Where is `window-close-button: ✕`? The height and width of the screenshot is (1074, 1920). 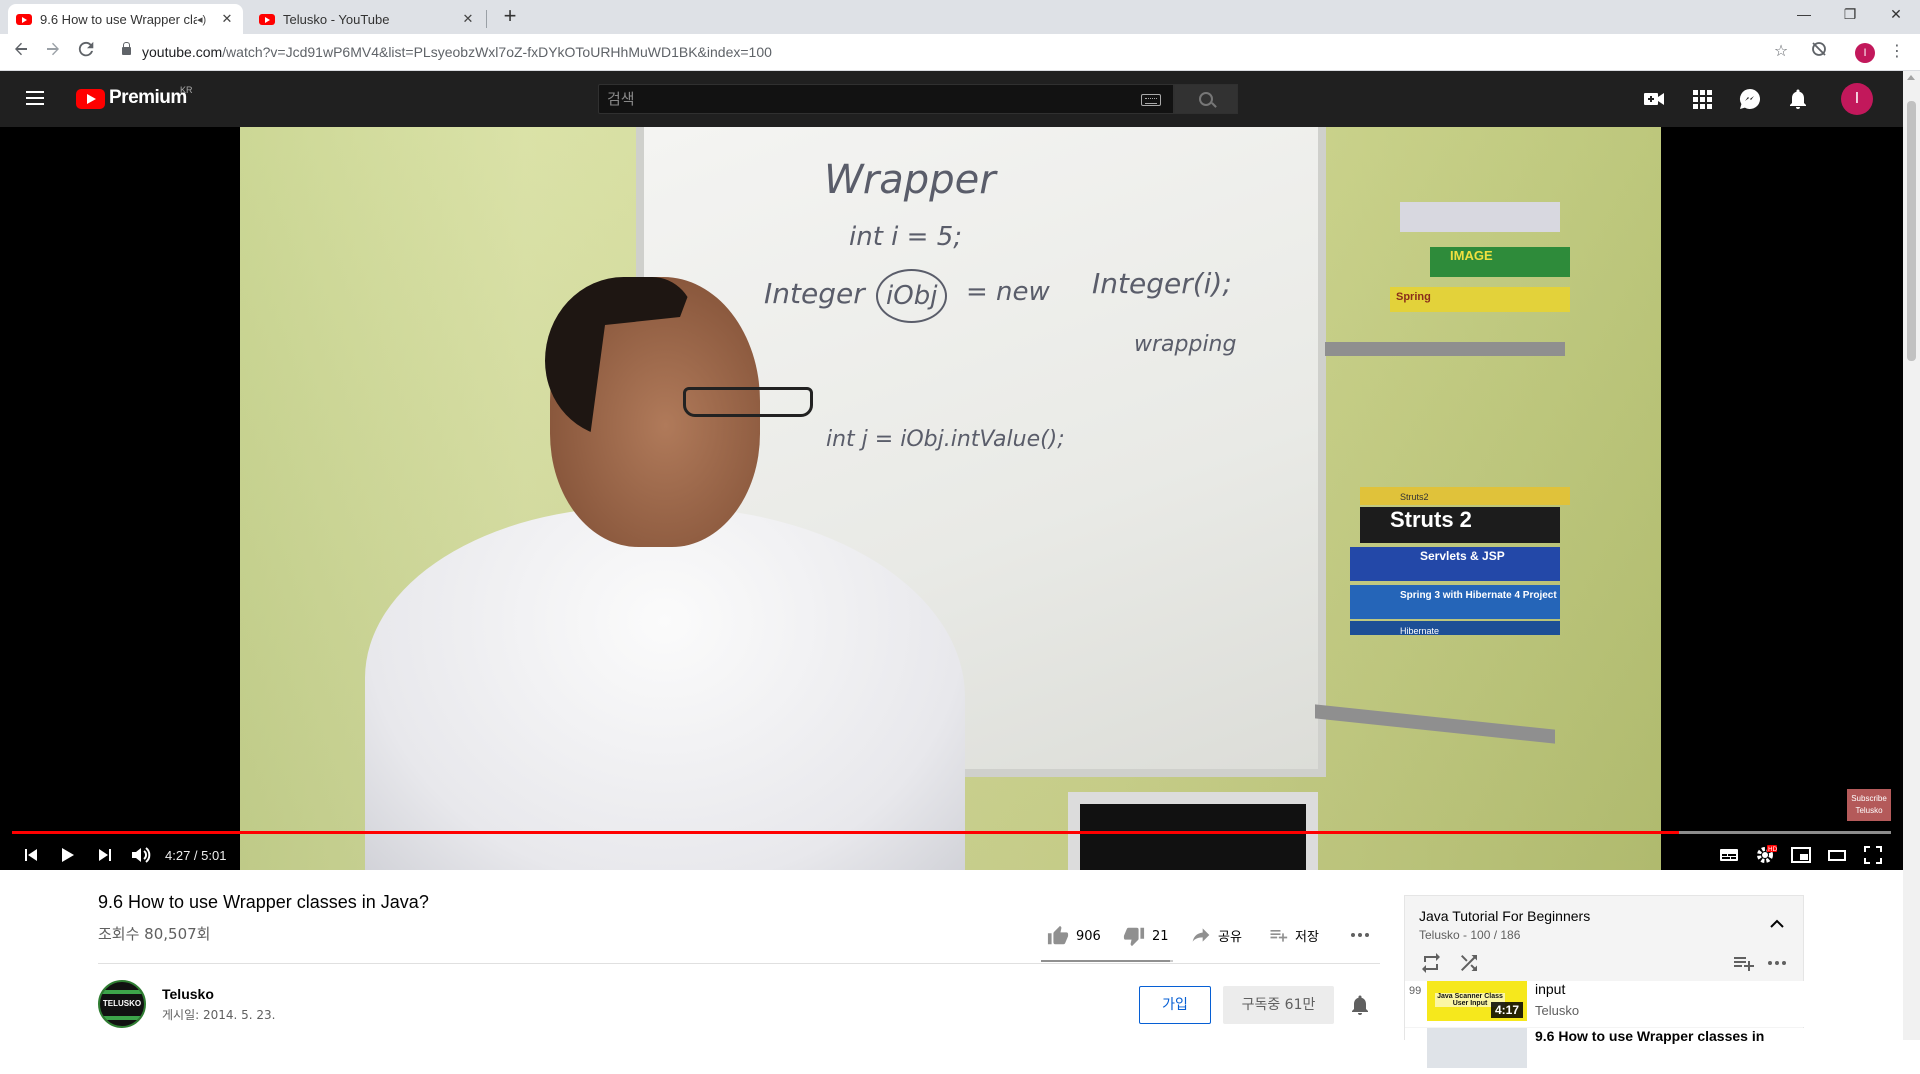 window-close-button: ✕ is located at coordinates (1896, 15).